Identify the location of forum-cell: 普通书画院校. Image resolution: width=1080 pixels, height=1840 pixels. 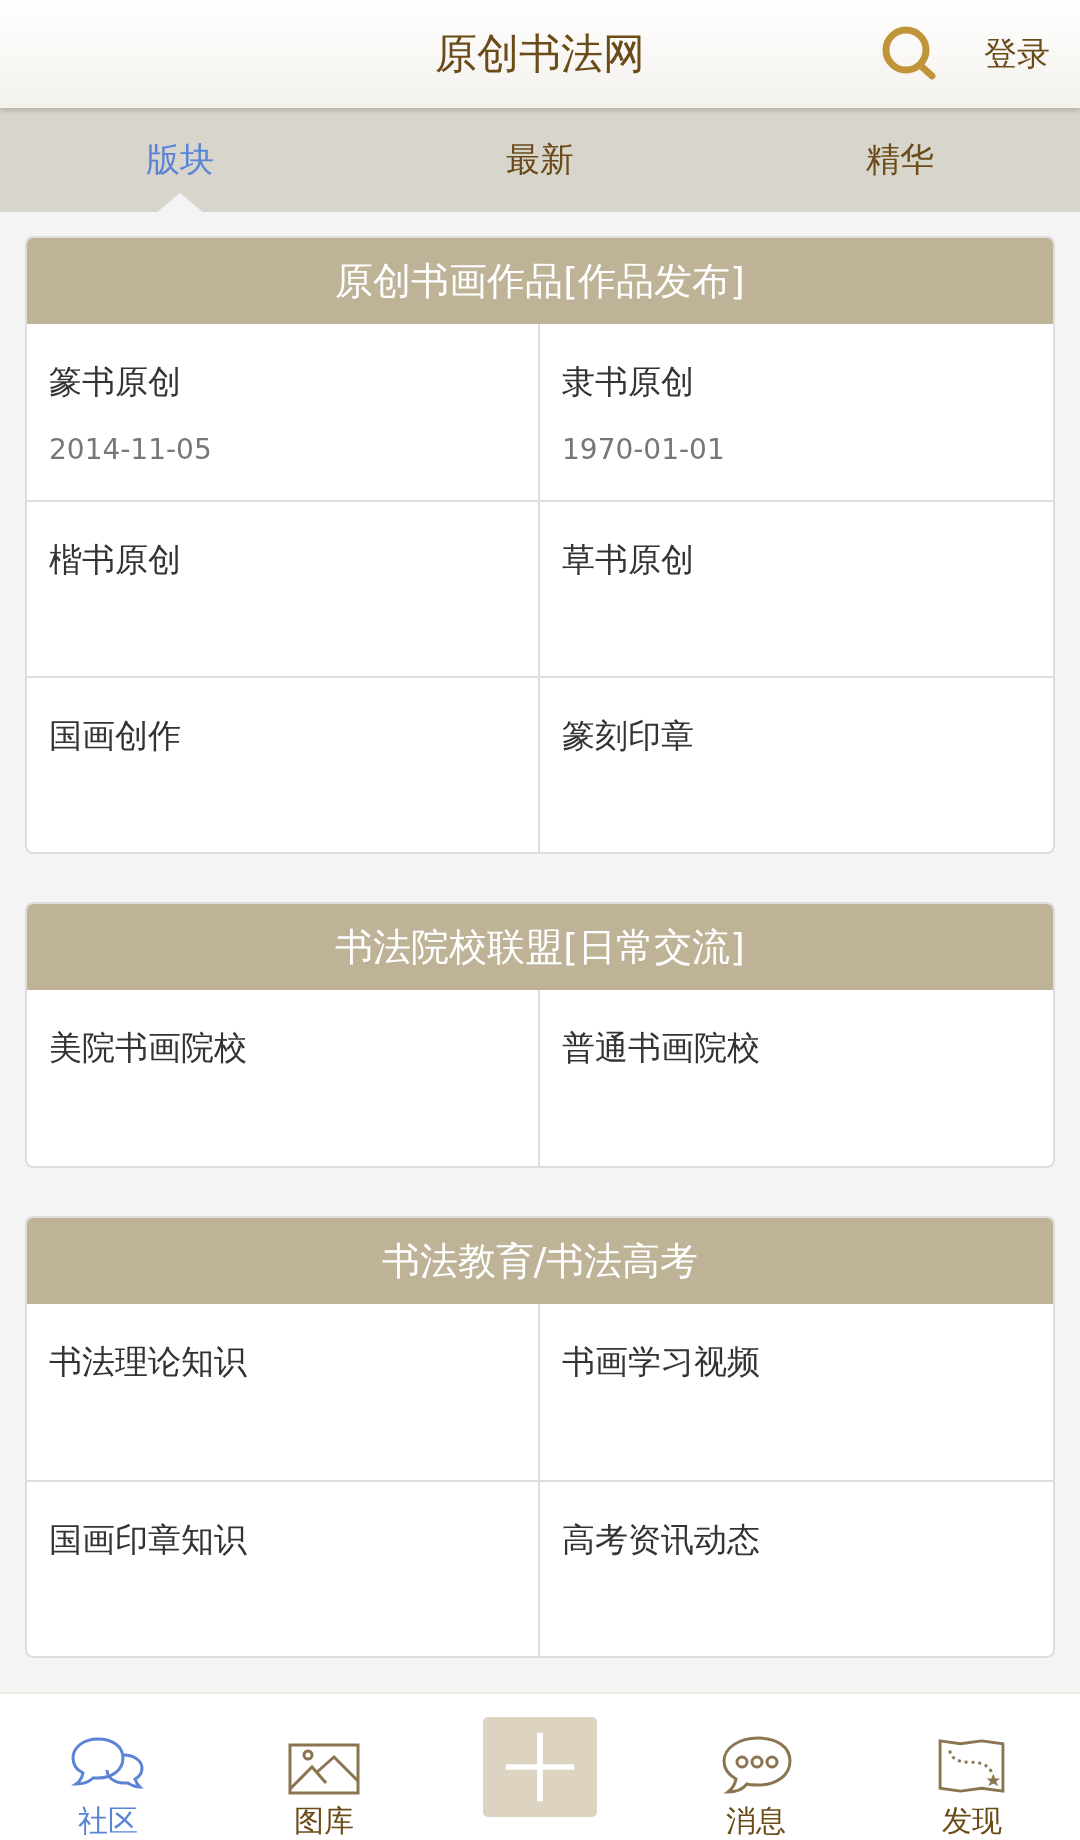
(796, 1078).